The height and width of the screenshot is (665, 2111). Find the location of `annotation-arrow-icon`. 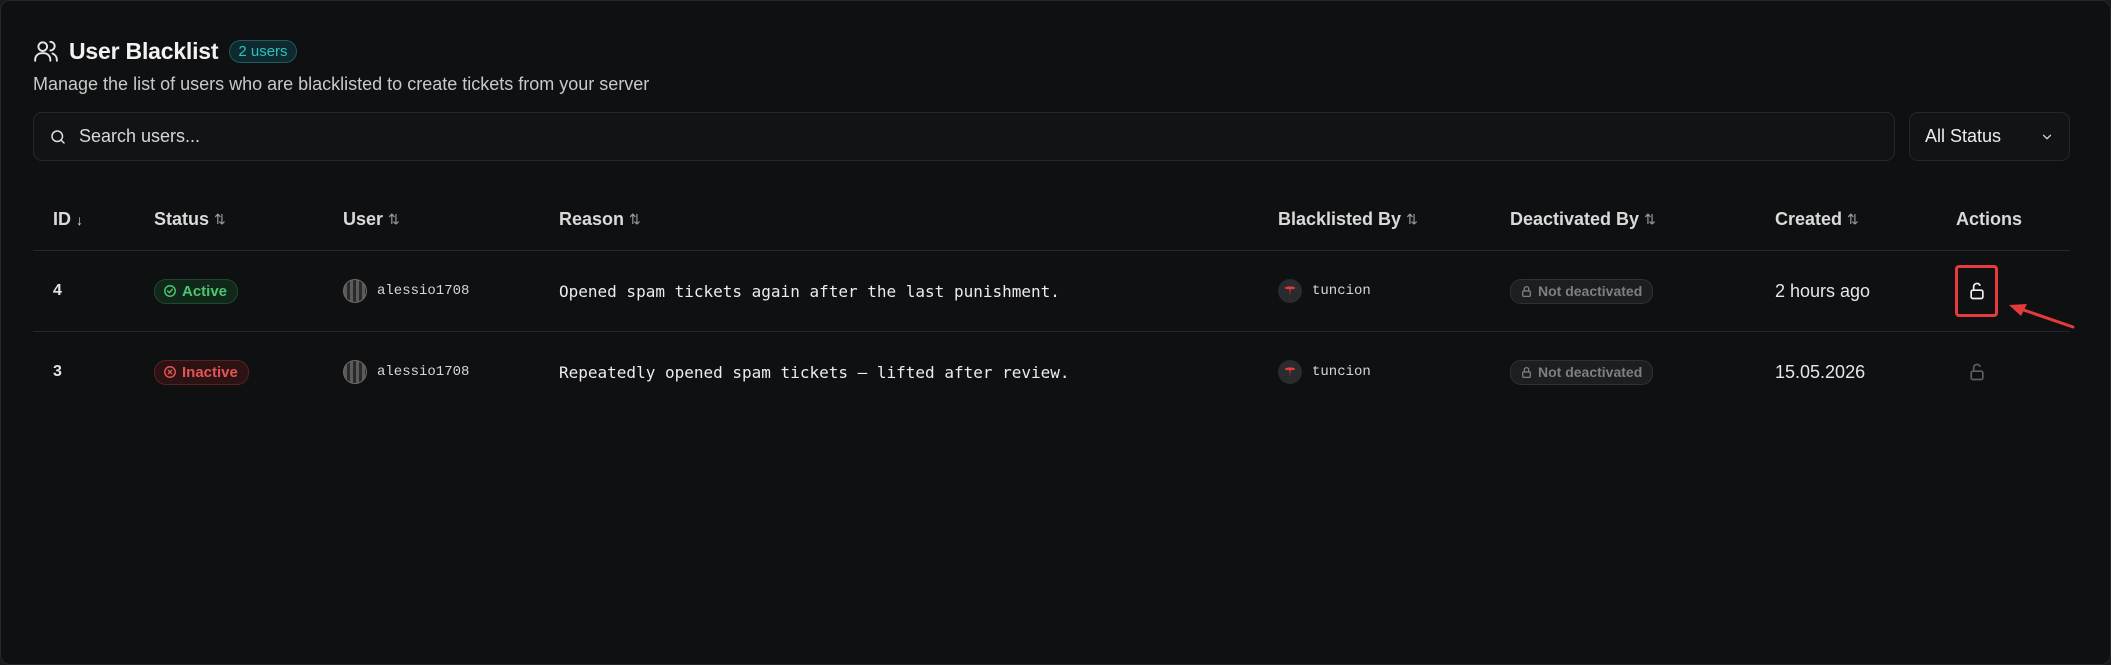

annotation-arrow-icon is located at coordinates (2042, 316).